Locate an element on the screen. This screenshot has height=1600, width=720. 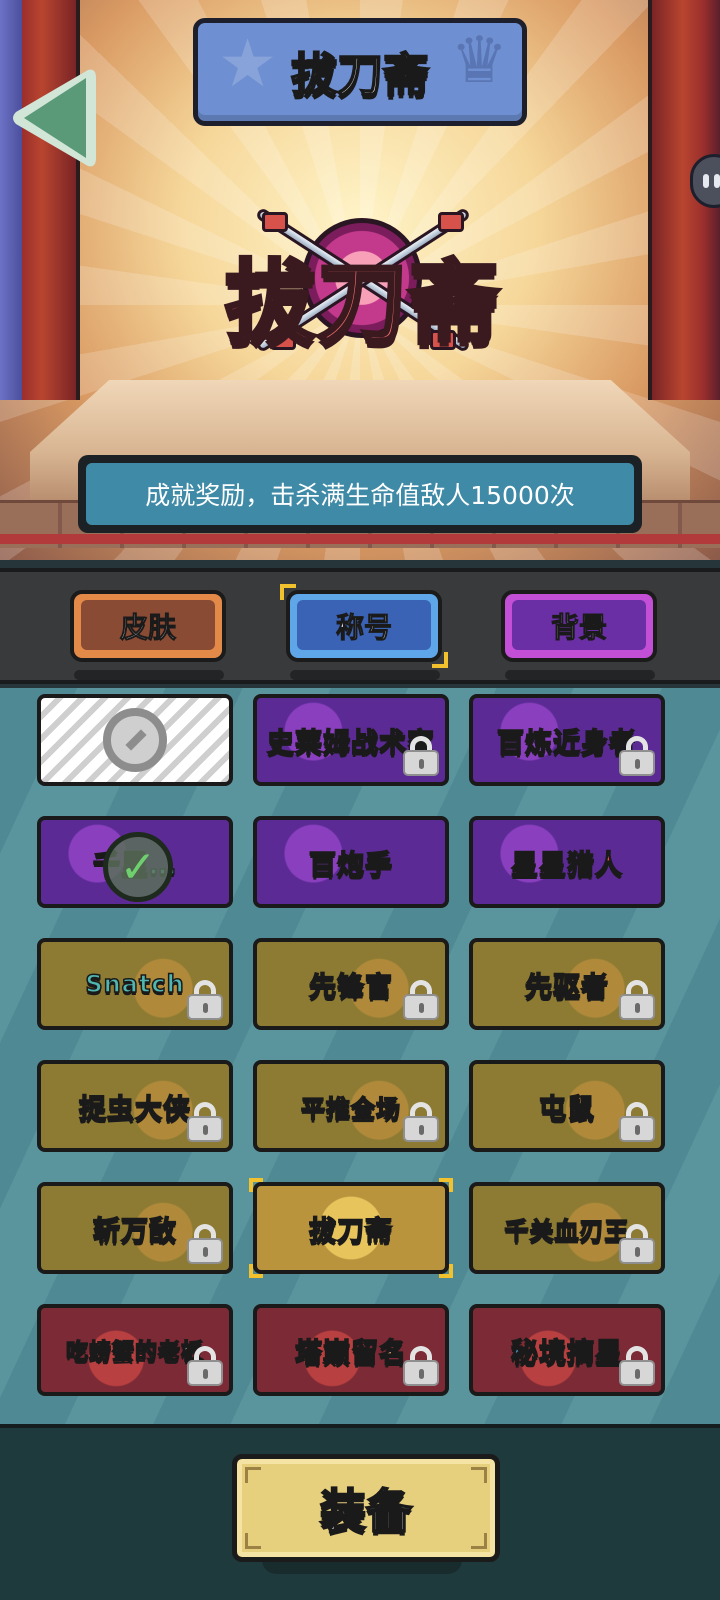
tab-label: 称号 is located at coordinates (363, 628).